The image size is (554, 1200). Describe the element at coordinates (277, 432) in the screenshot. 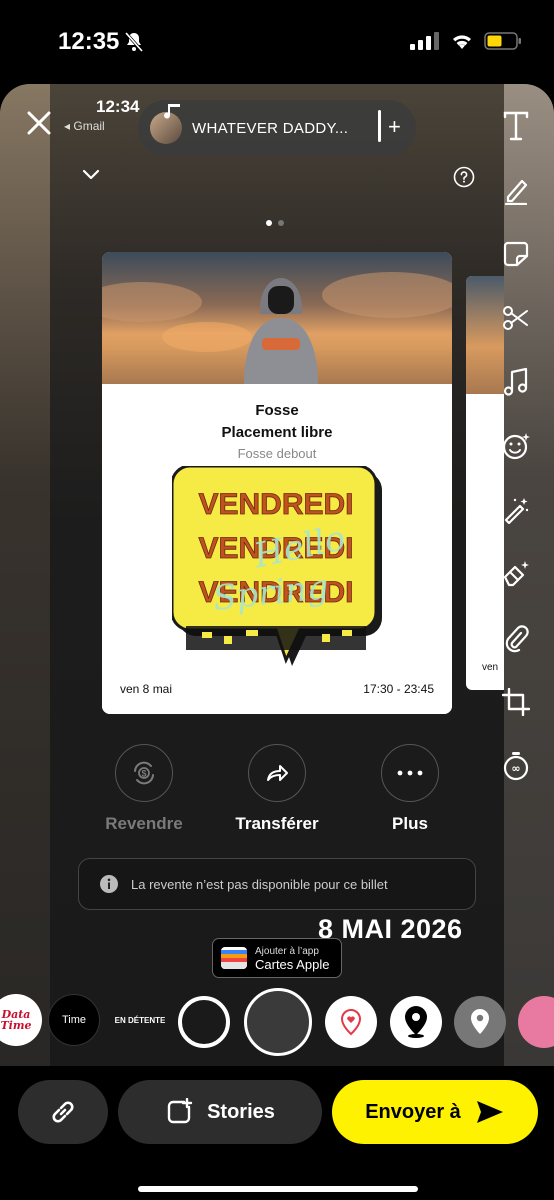

I see `ticket-placement: Placement libre` at that location.